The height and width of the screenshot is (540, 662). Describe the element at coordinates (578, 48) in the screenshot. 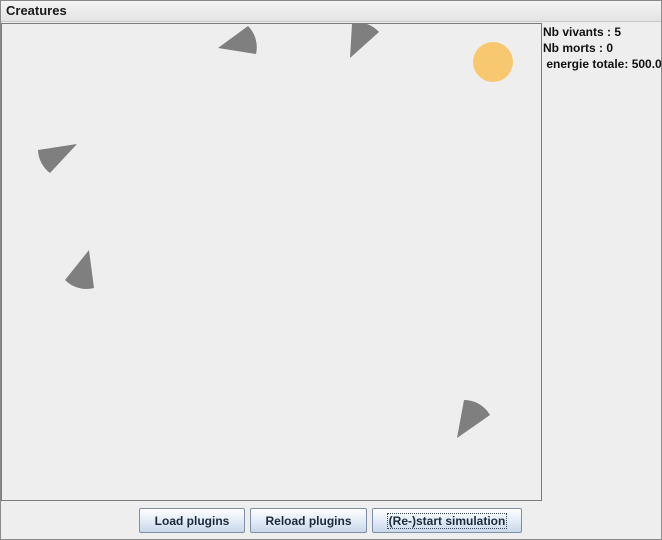

I see `dead-count-label: Nb morts : 0` at that location.